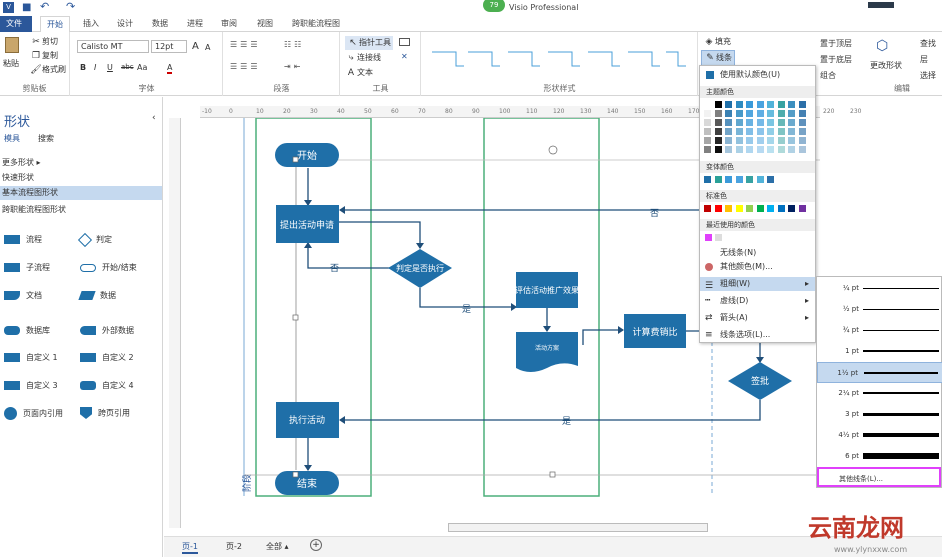  I want to click on italic-button: I, so click(95, 67).